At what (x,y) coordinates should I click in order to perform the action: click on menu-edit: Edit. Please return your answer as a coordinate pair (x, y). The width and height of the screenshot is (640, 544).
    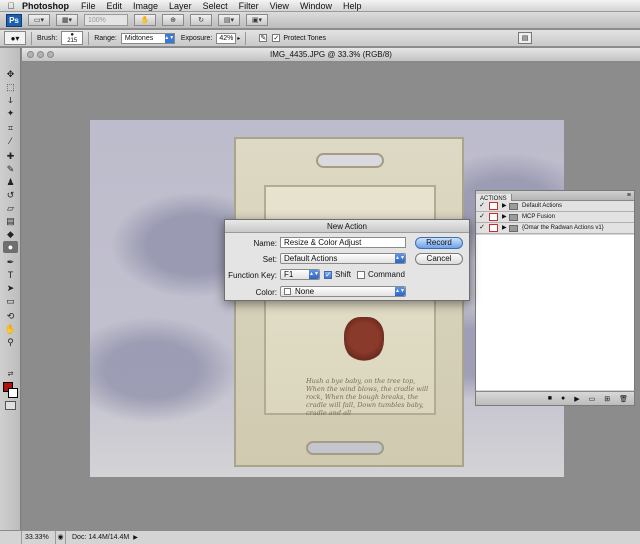
    Looking at the image, I should click on (115, 6).